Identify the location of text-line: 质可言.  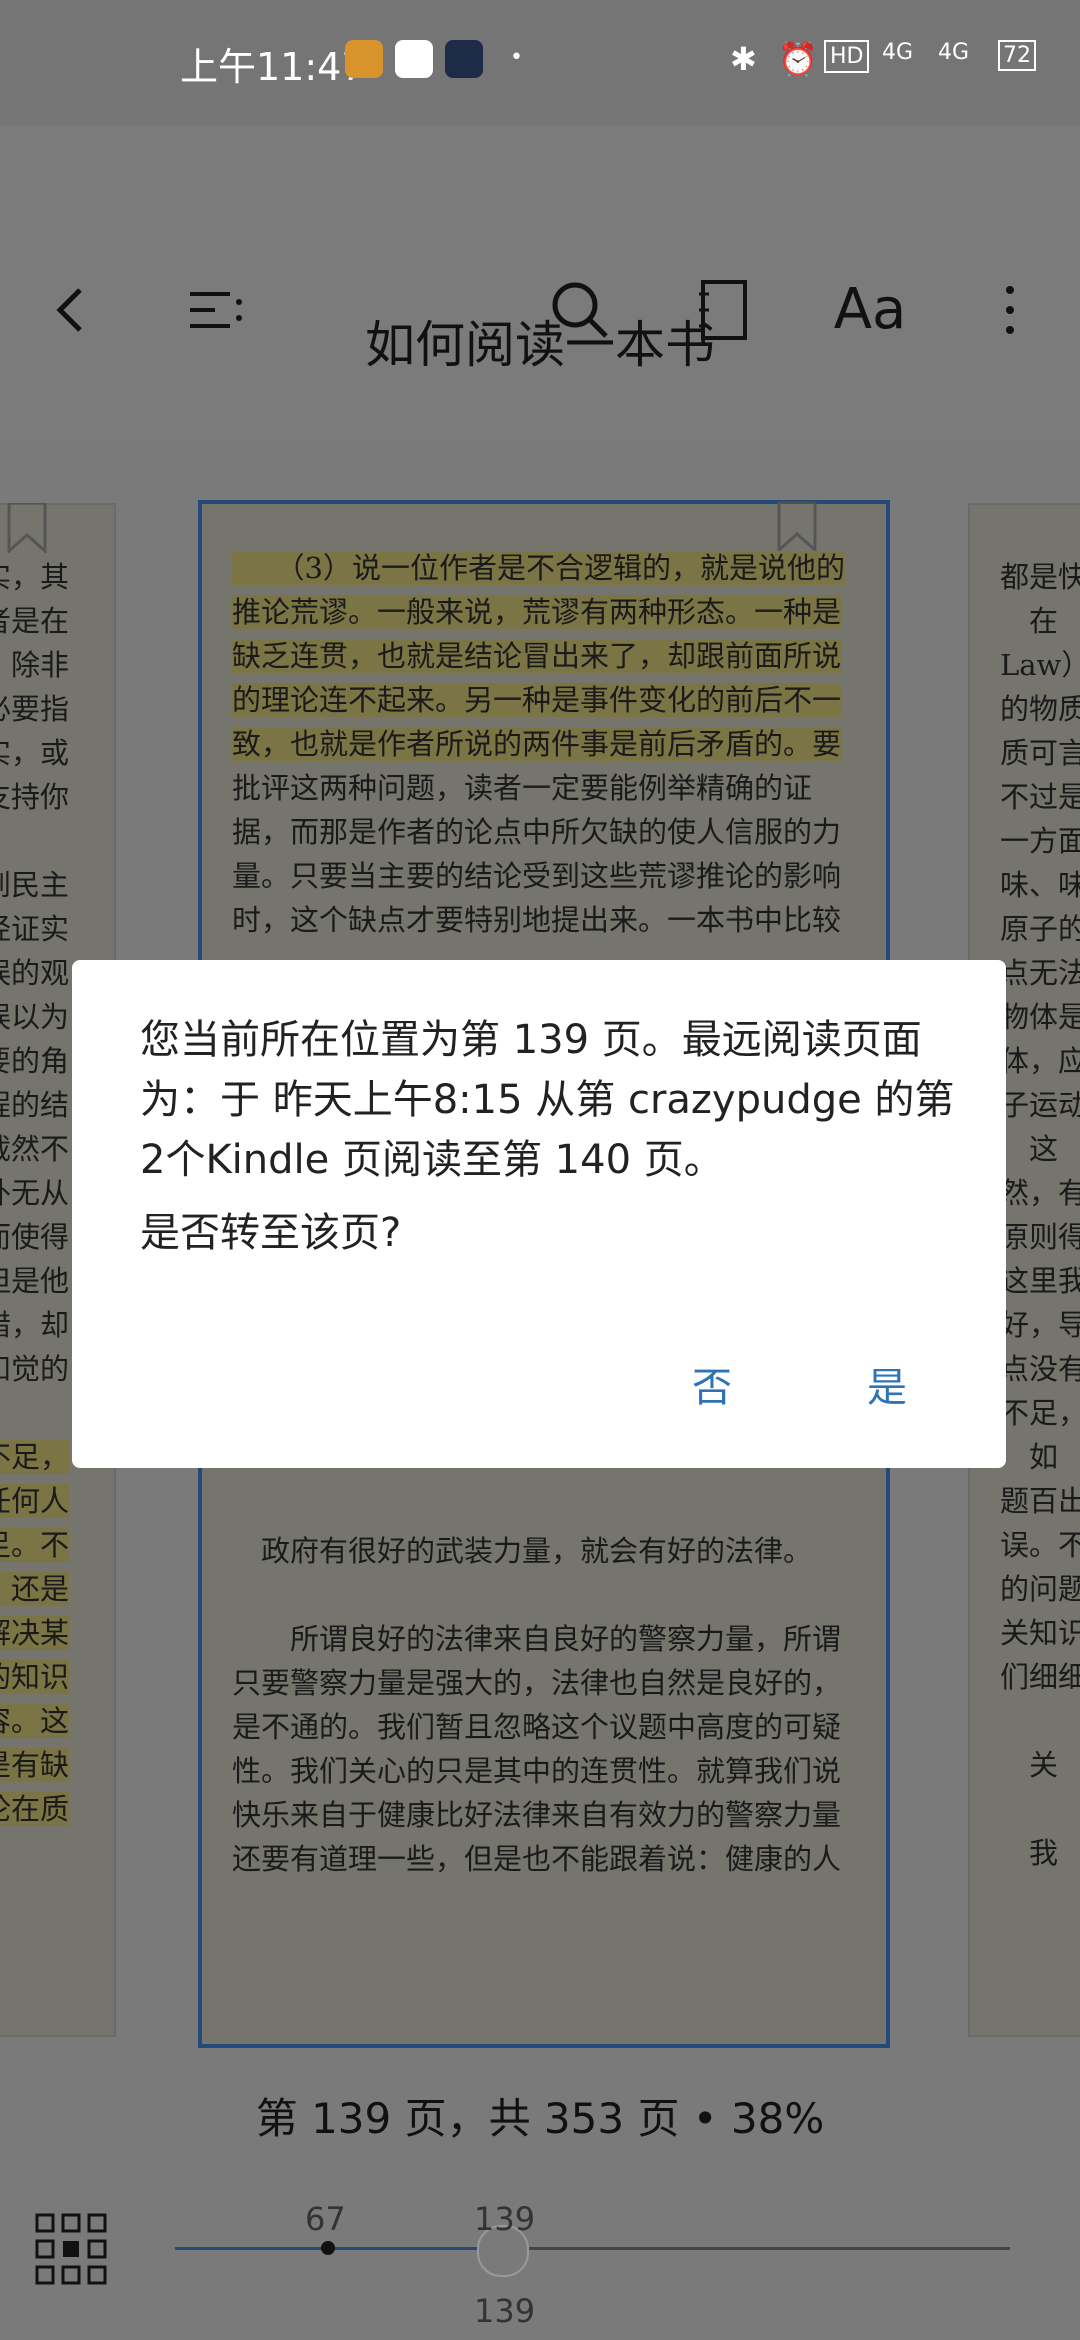
(1040, 753).